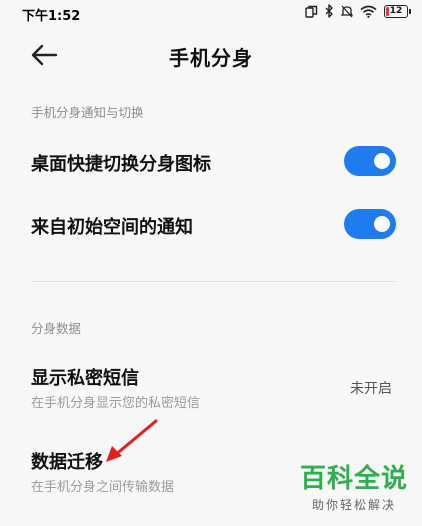 The width and height of the screenshot is (422, 526). What do you see at coordinates (371, 389) in the screenshot?
I see `row-value: 未开启` at bounding box center [371, 389].